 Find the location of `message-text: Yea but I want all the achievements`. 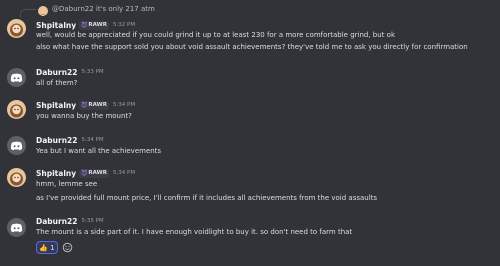

message-text: Yea but I want all the achievements is located at coordinates (99, 151).